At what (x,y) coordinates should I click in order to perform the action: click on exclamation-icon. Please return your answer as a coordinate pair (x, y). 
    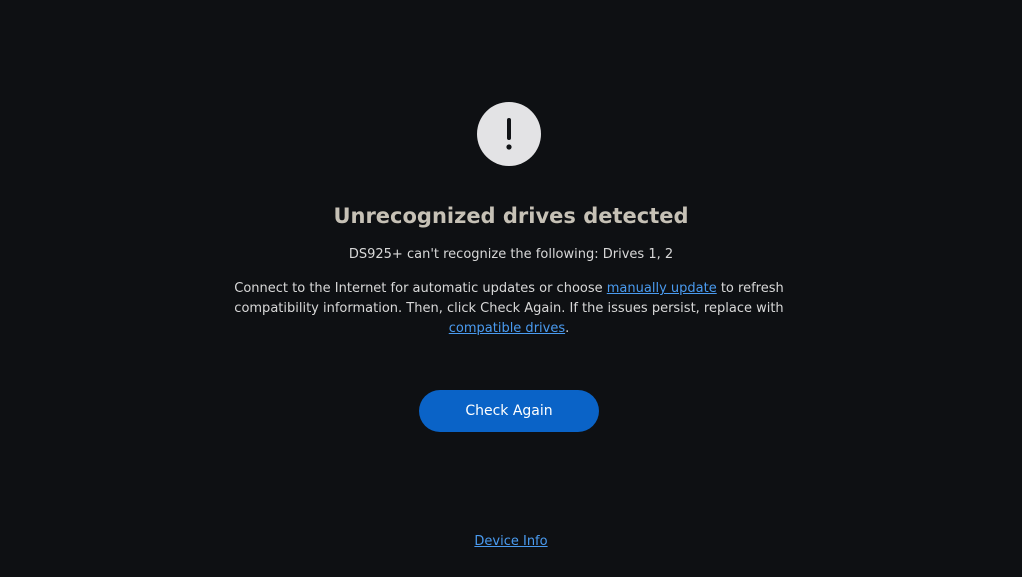
    Looking at the image, I should click on (509, 134).